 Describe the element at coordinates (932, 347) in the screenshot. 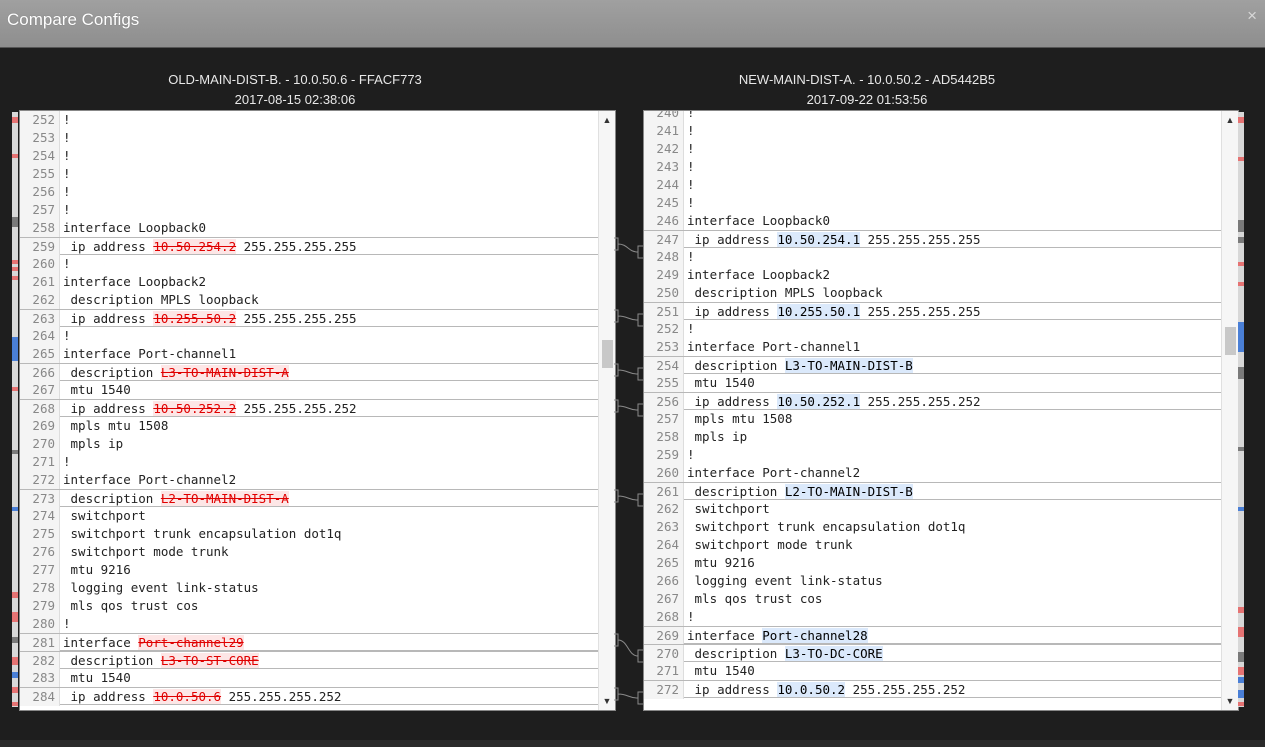

I see `code-line: 253 interface Port-channel1` at that location.